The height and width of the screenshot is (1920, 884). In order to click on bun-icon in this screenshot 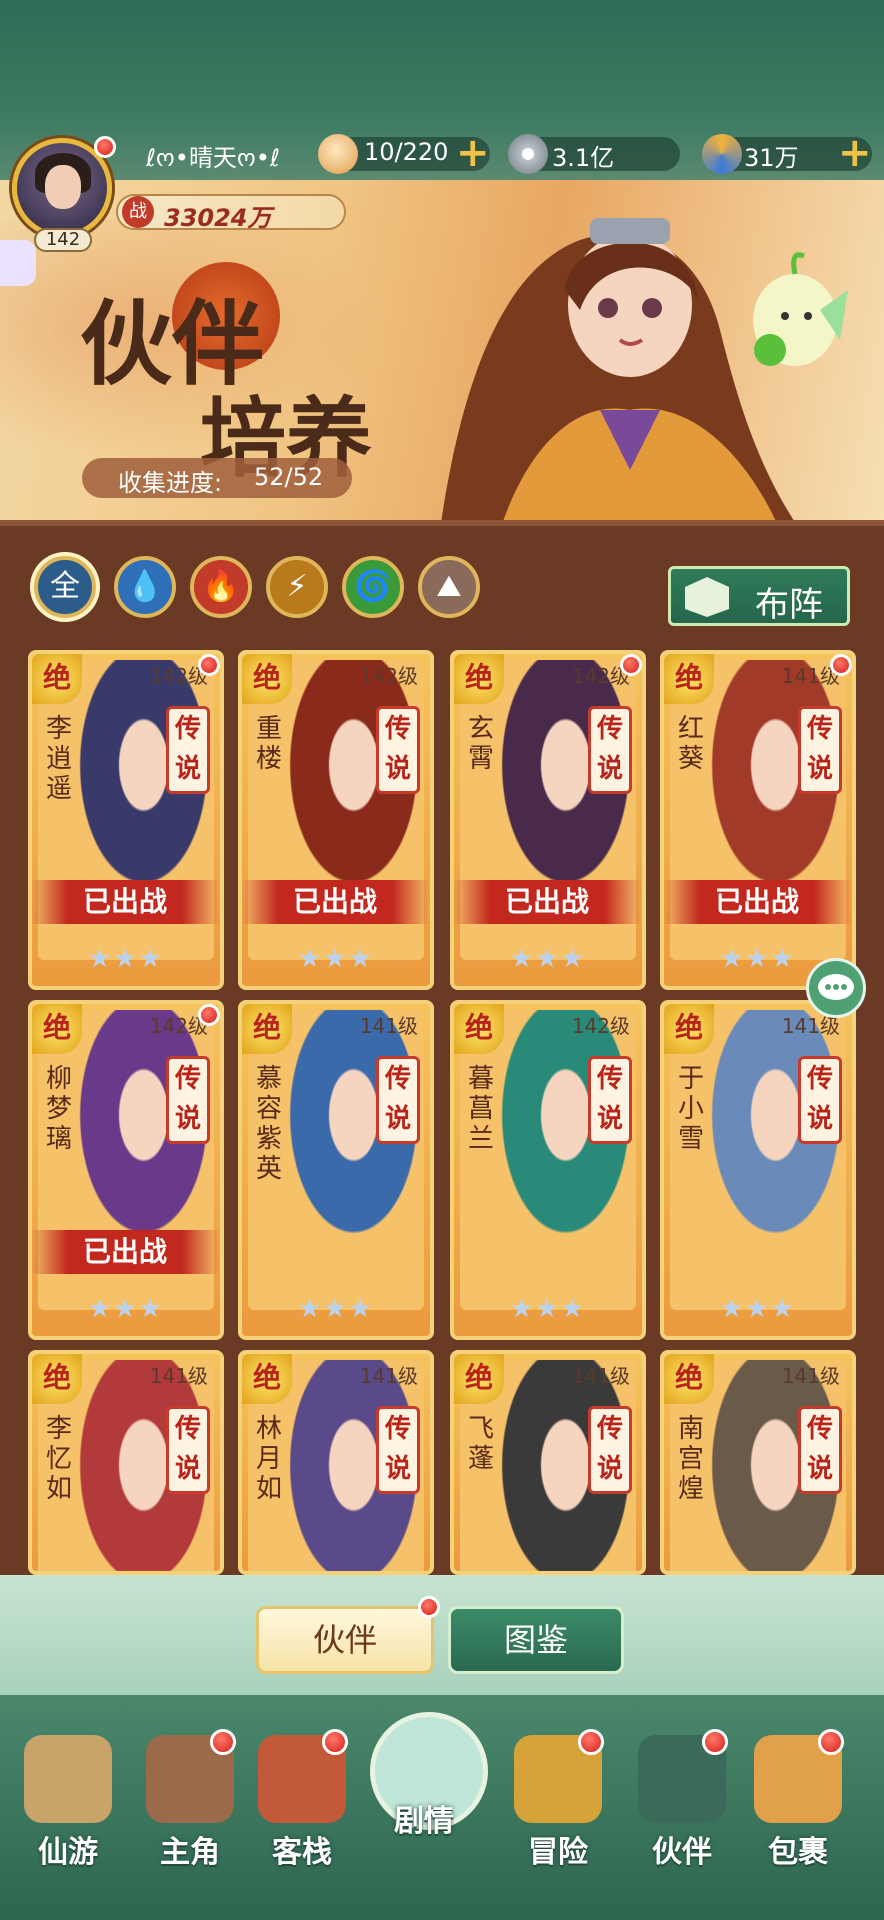, I will do `click(338, 154)`.